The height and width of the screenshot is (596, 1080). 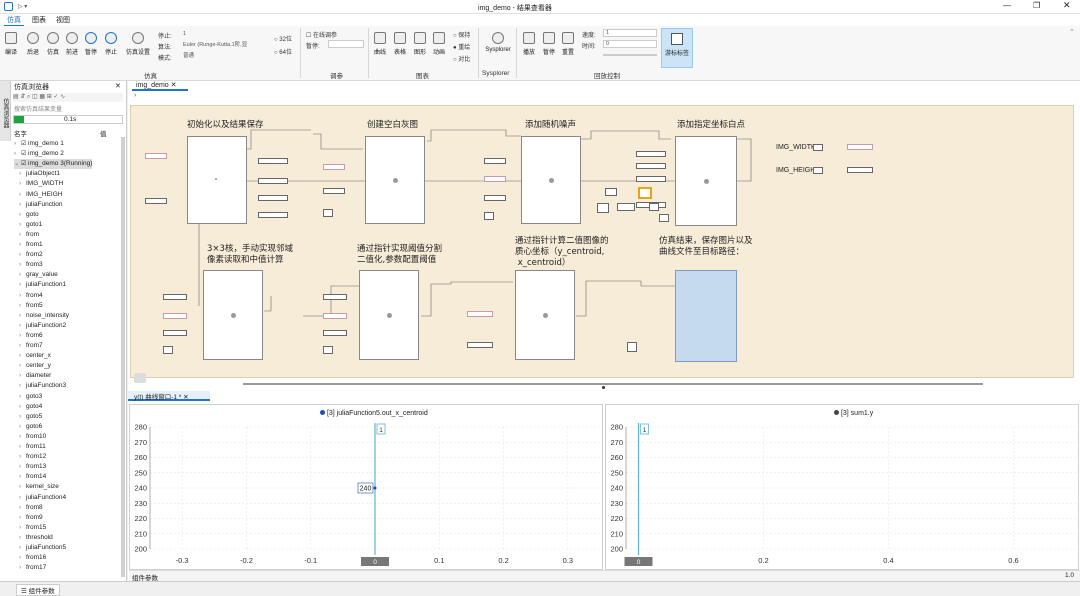 I want to click on tree-item: › from5, so click(x=31, y=306).